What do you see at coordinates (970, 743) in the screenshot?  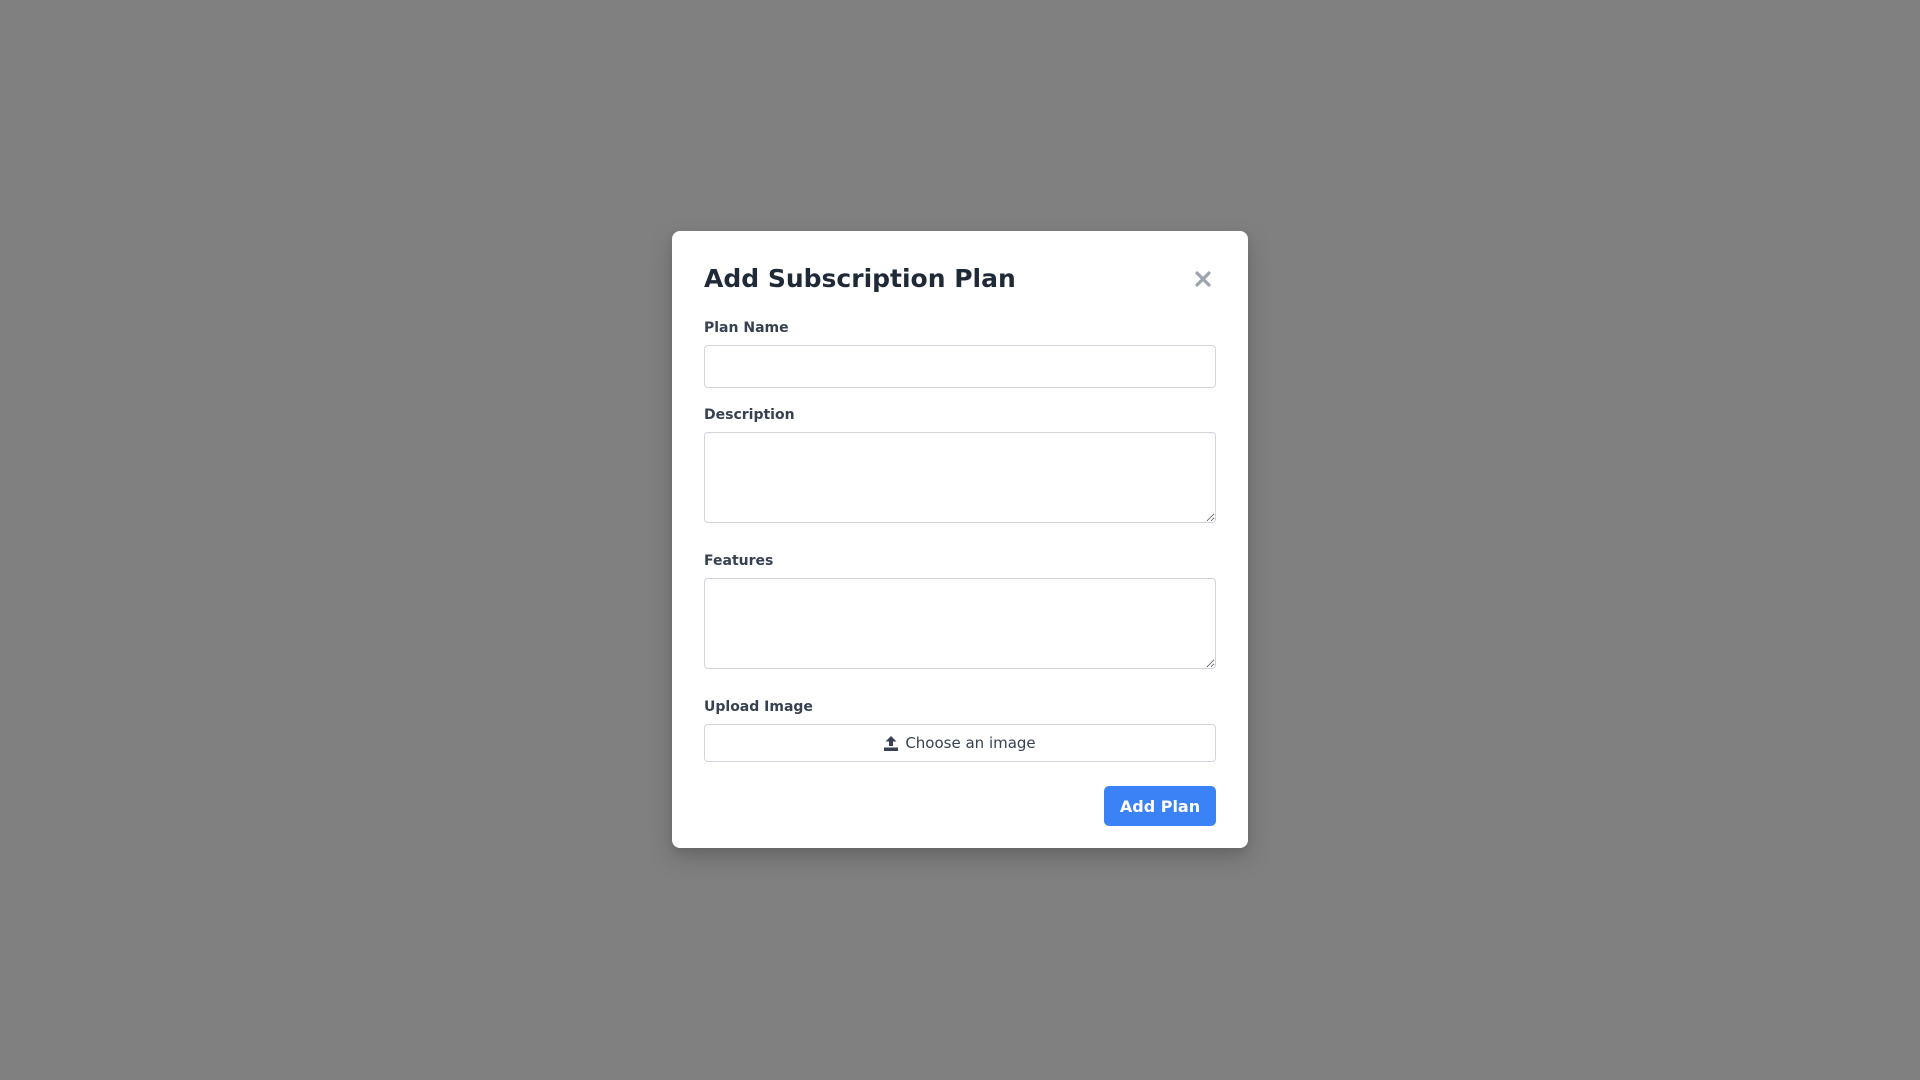 I see `choose-image-text: Choose an image` at bounding box center [970, 743].